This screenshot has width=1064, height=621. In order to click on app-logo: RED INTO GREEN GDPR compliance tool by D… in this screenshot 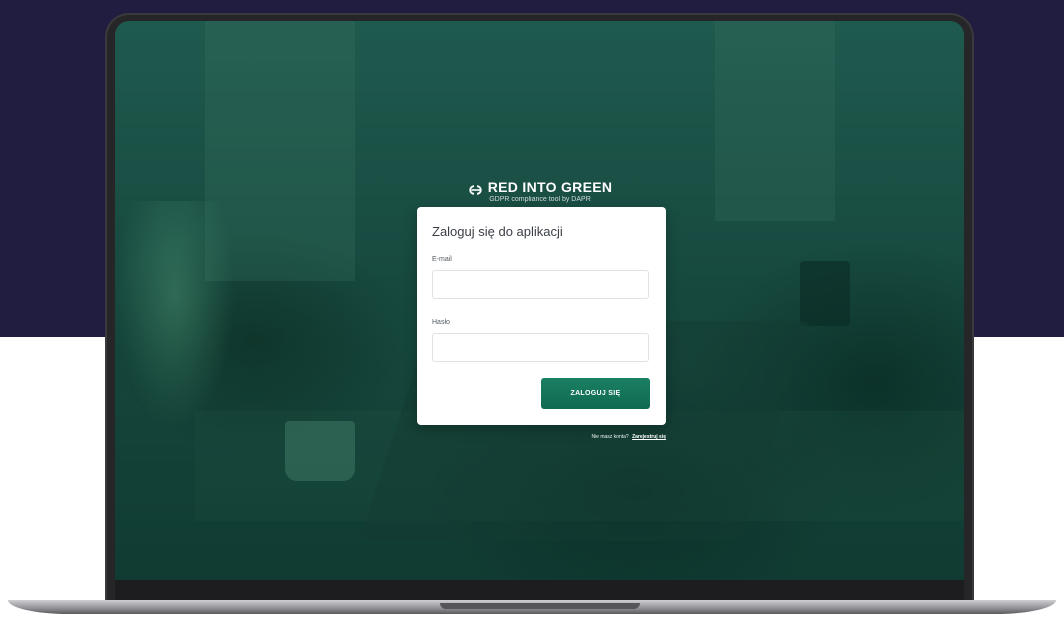, I will do `click(540, 191)`.